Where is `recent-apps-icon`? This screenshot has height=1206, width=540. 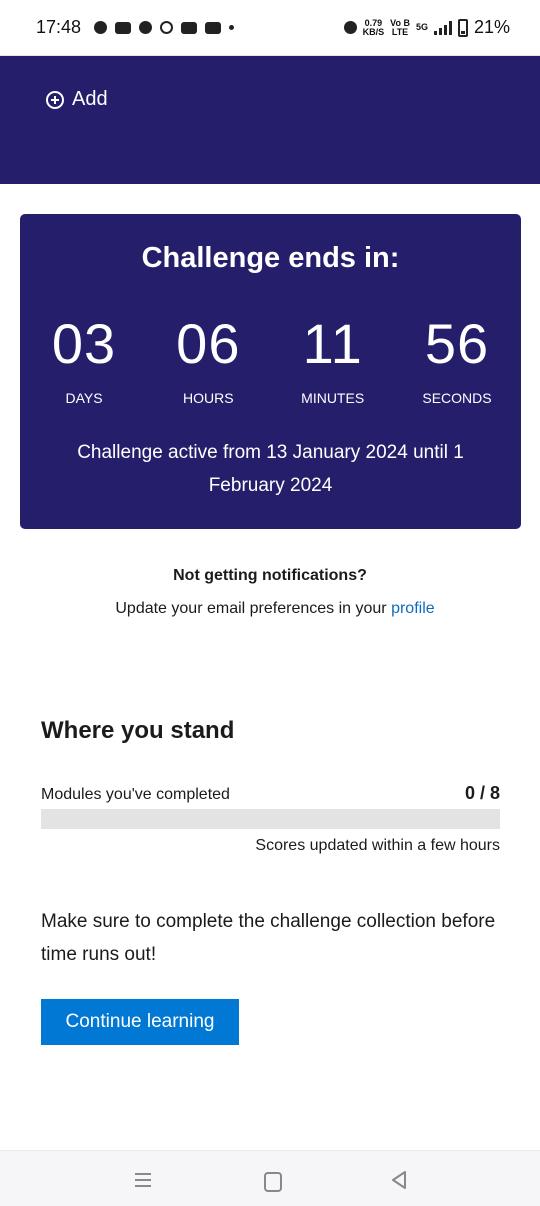
recent-apps-icon is located at coordinates (143, 1180).